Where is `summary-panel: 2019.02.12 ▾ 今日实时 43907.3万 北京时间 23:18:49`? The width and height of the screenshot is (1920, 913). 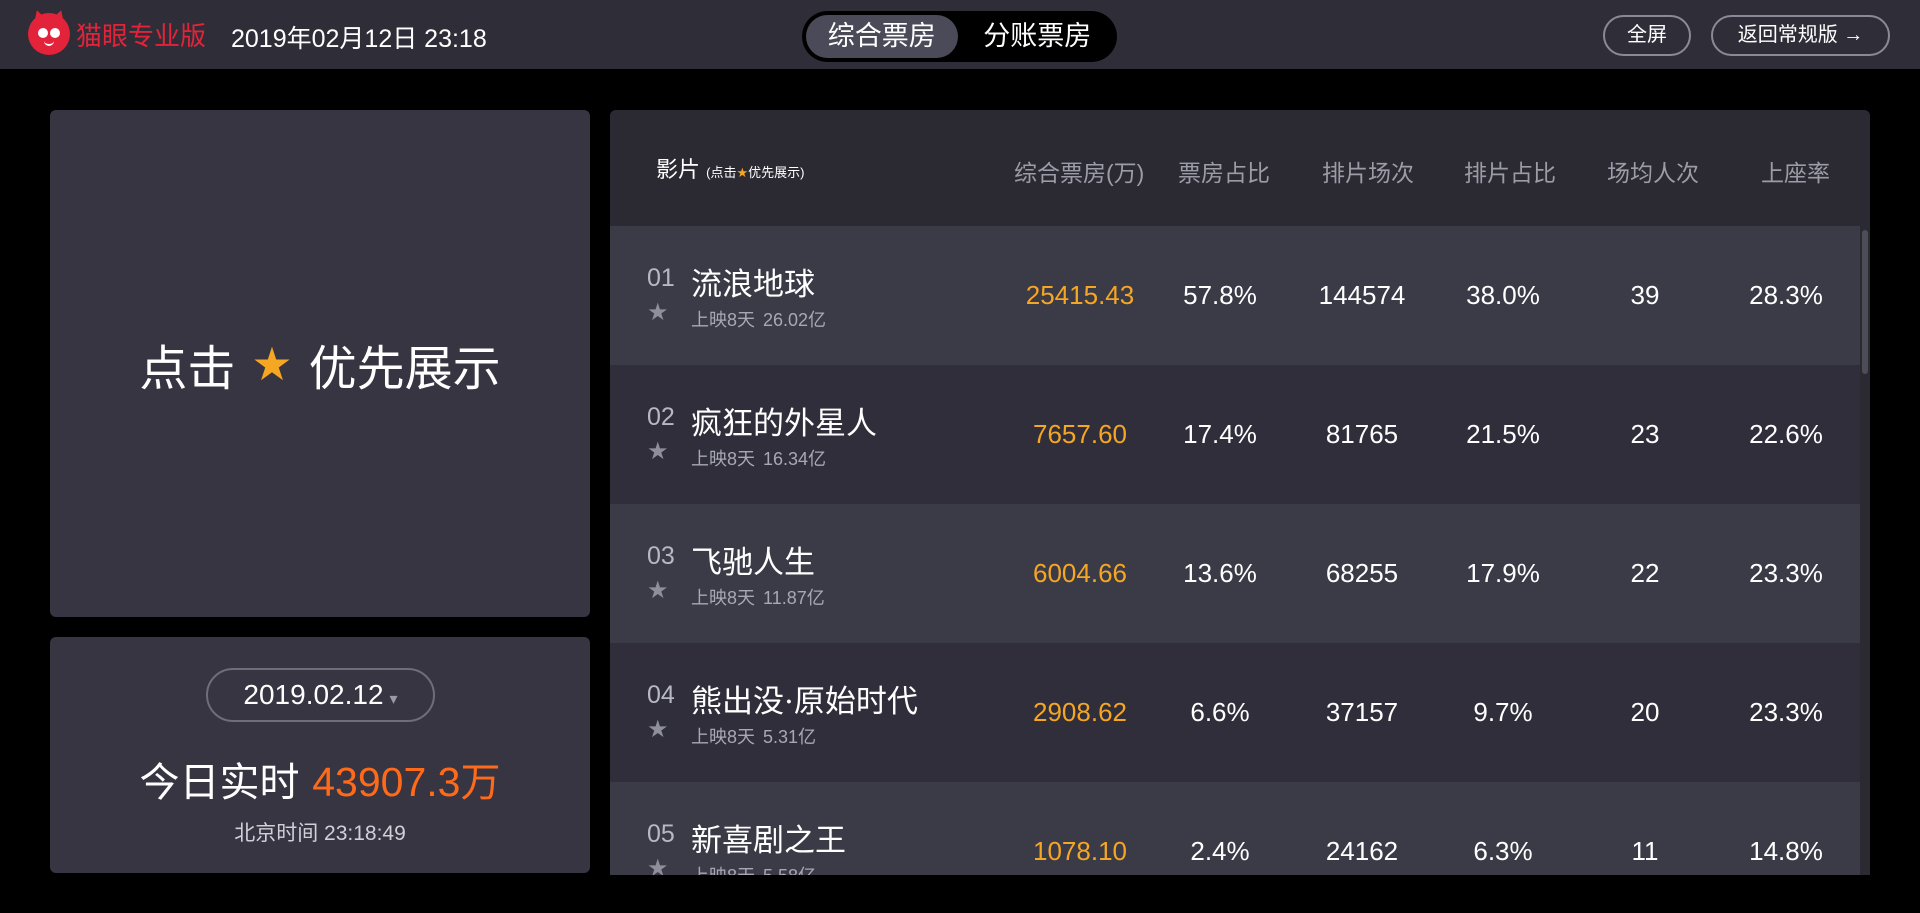 summary-panel: 2019.02.12 ▾ 今日实时 43907.3万 北京时间 23:18:49 is located at coordinates (320, 755).